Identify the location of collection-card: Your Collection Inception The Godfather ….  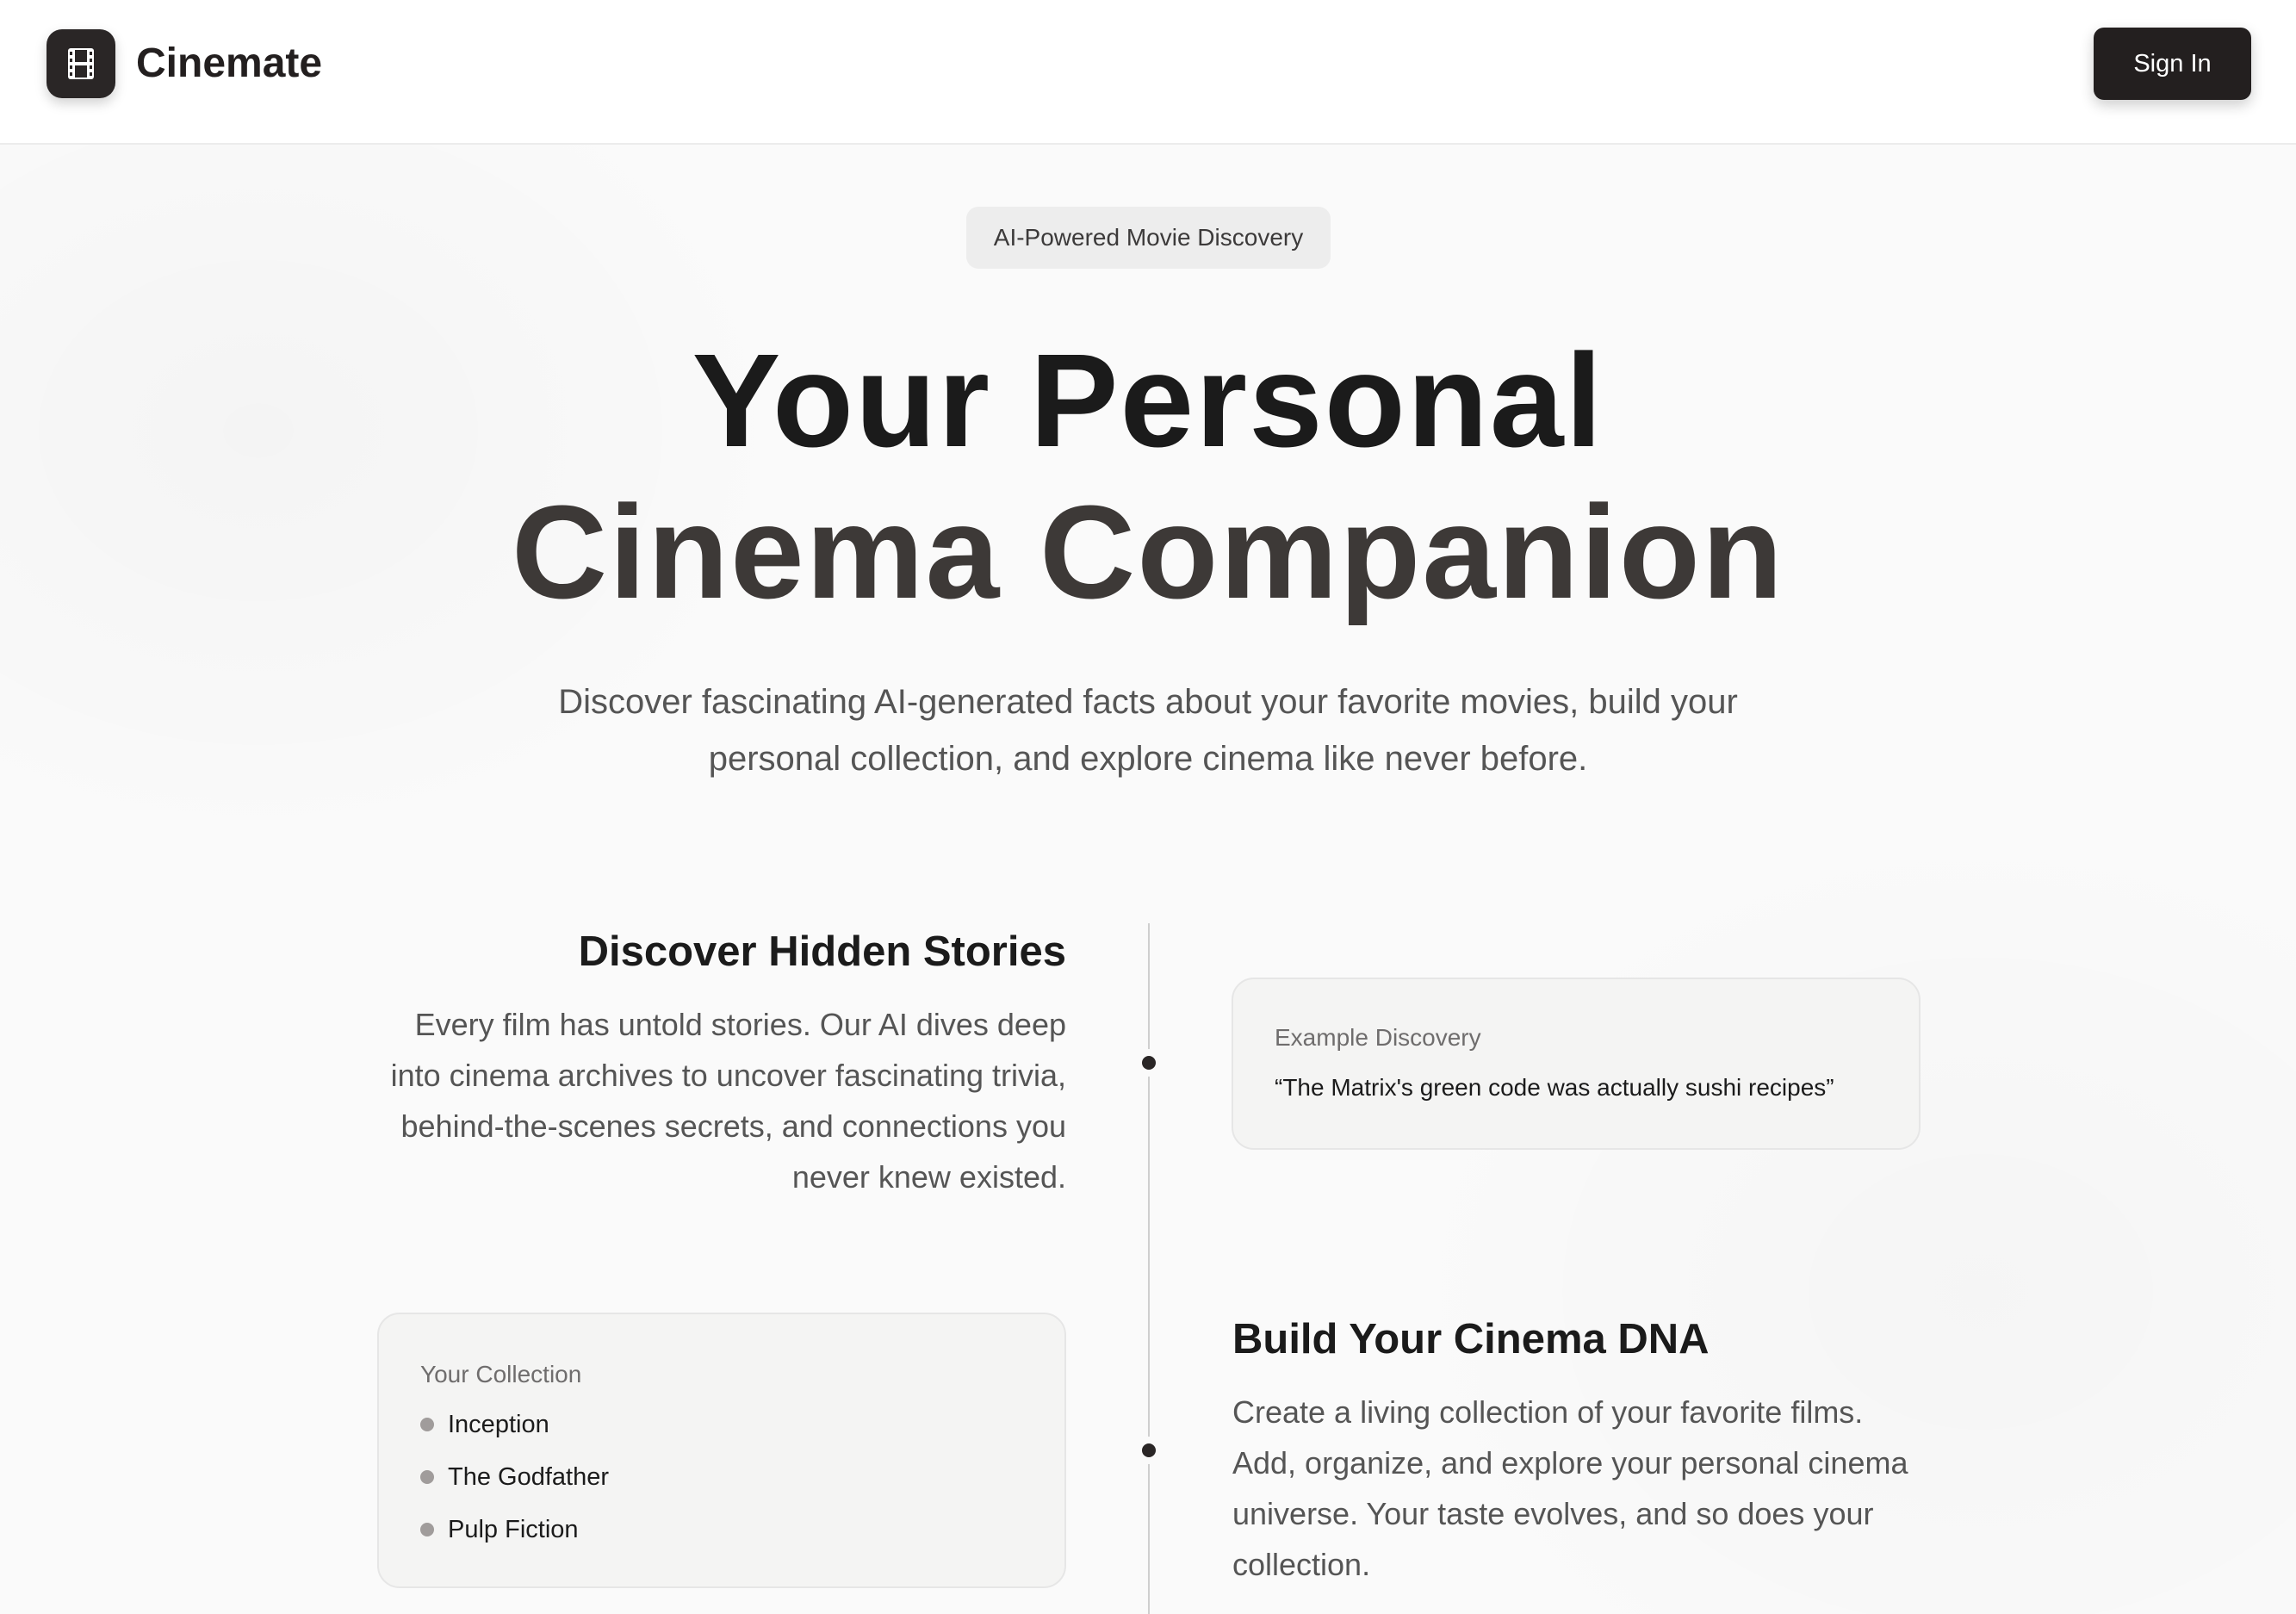
(721, 1450).